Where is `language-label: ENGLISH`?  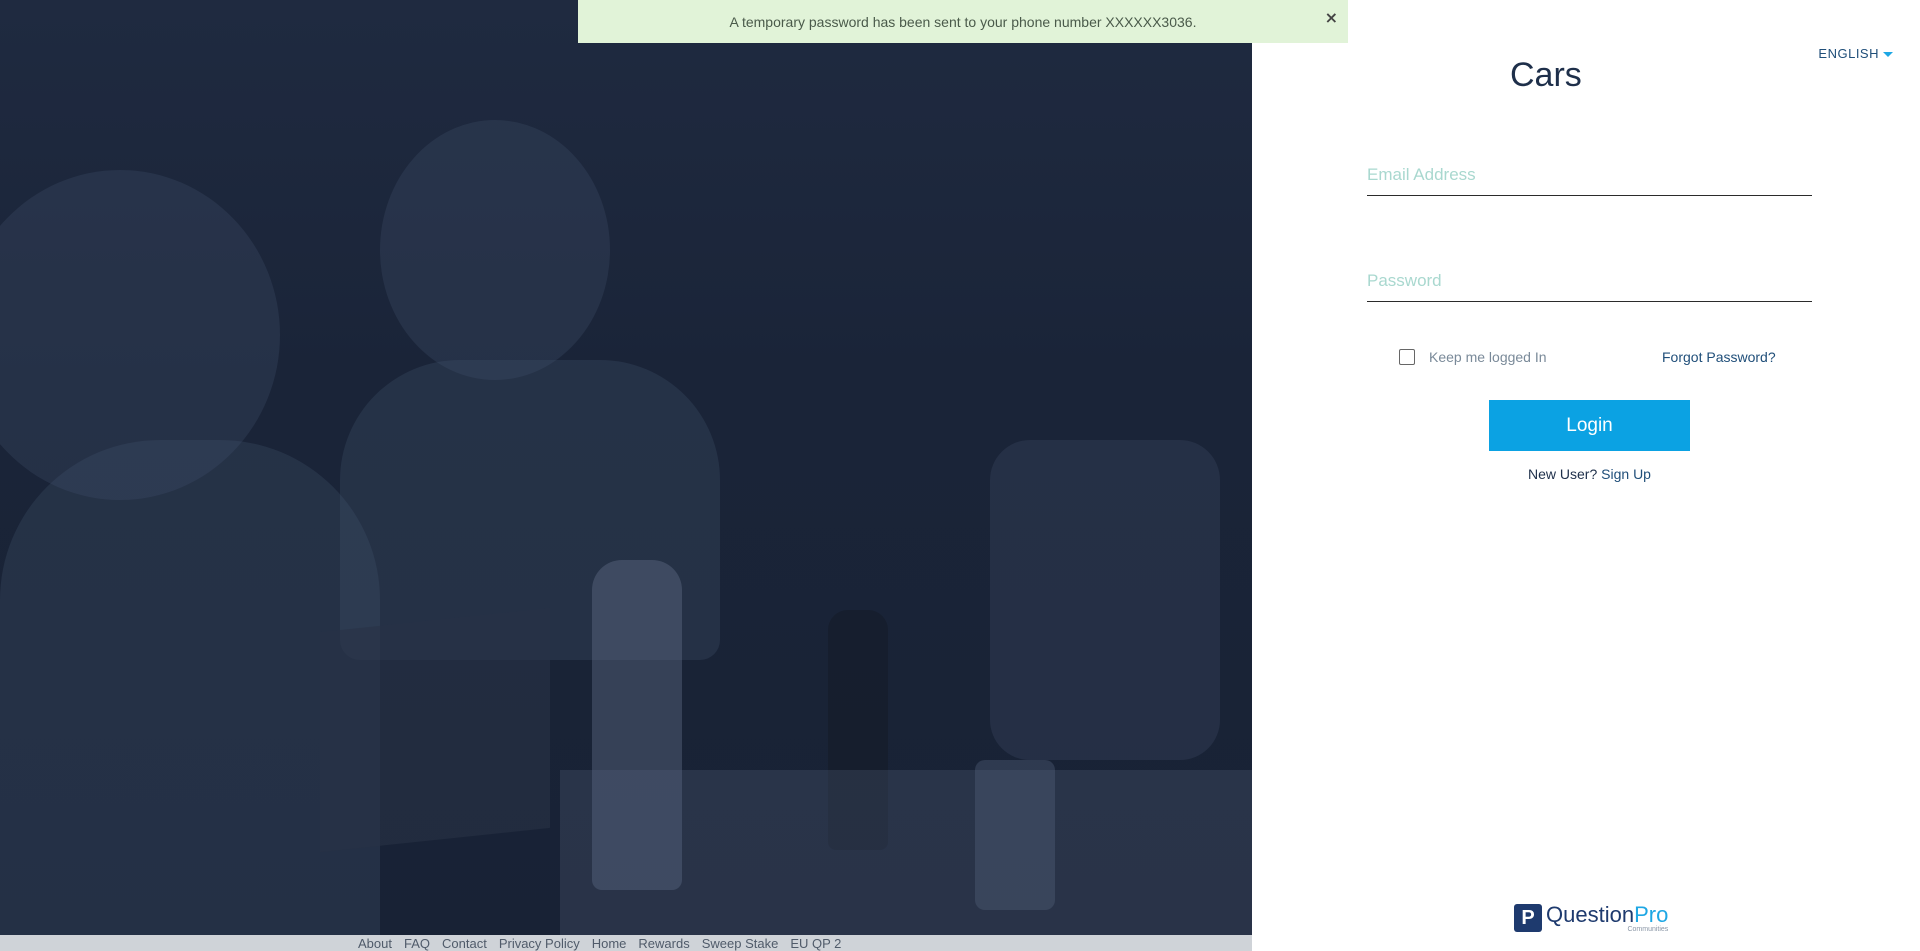 language-label: ENGLISH is located at coordinates (1848, 53).